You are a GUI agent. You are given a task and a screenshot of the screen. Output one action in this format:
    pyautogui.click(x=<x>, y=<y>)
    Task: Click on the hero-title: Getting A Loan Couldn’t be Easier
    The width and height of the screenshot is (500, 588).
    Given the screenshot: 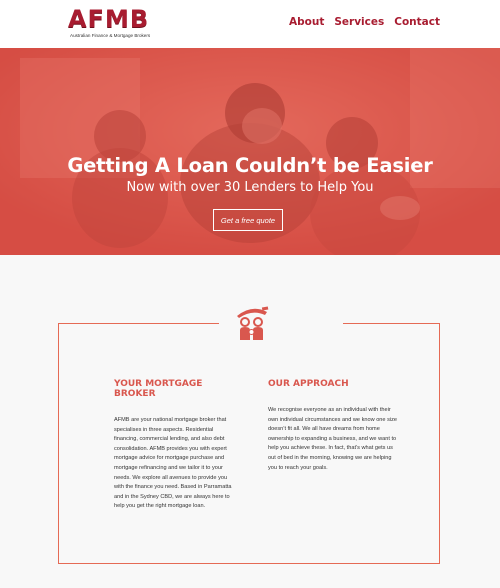 What is the action you would take?
    pyautogui.click(x=250, y=165)
    